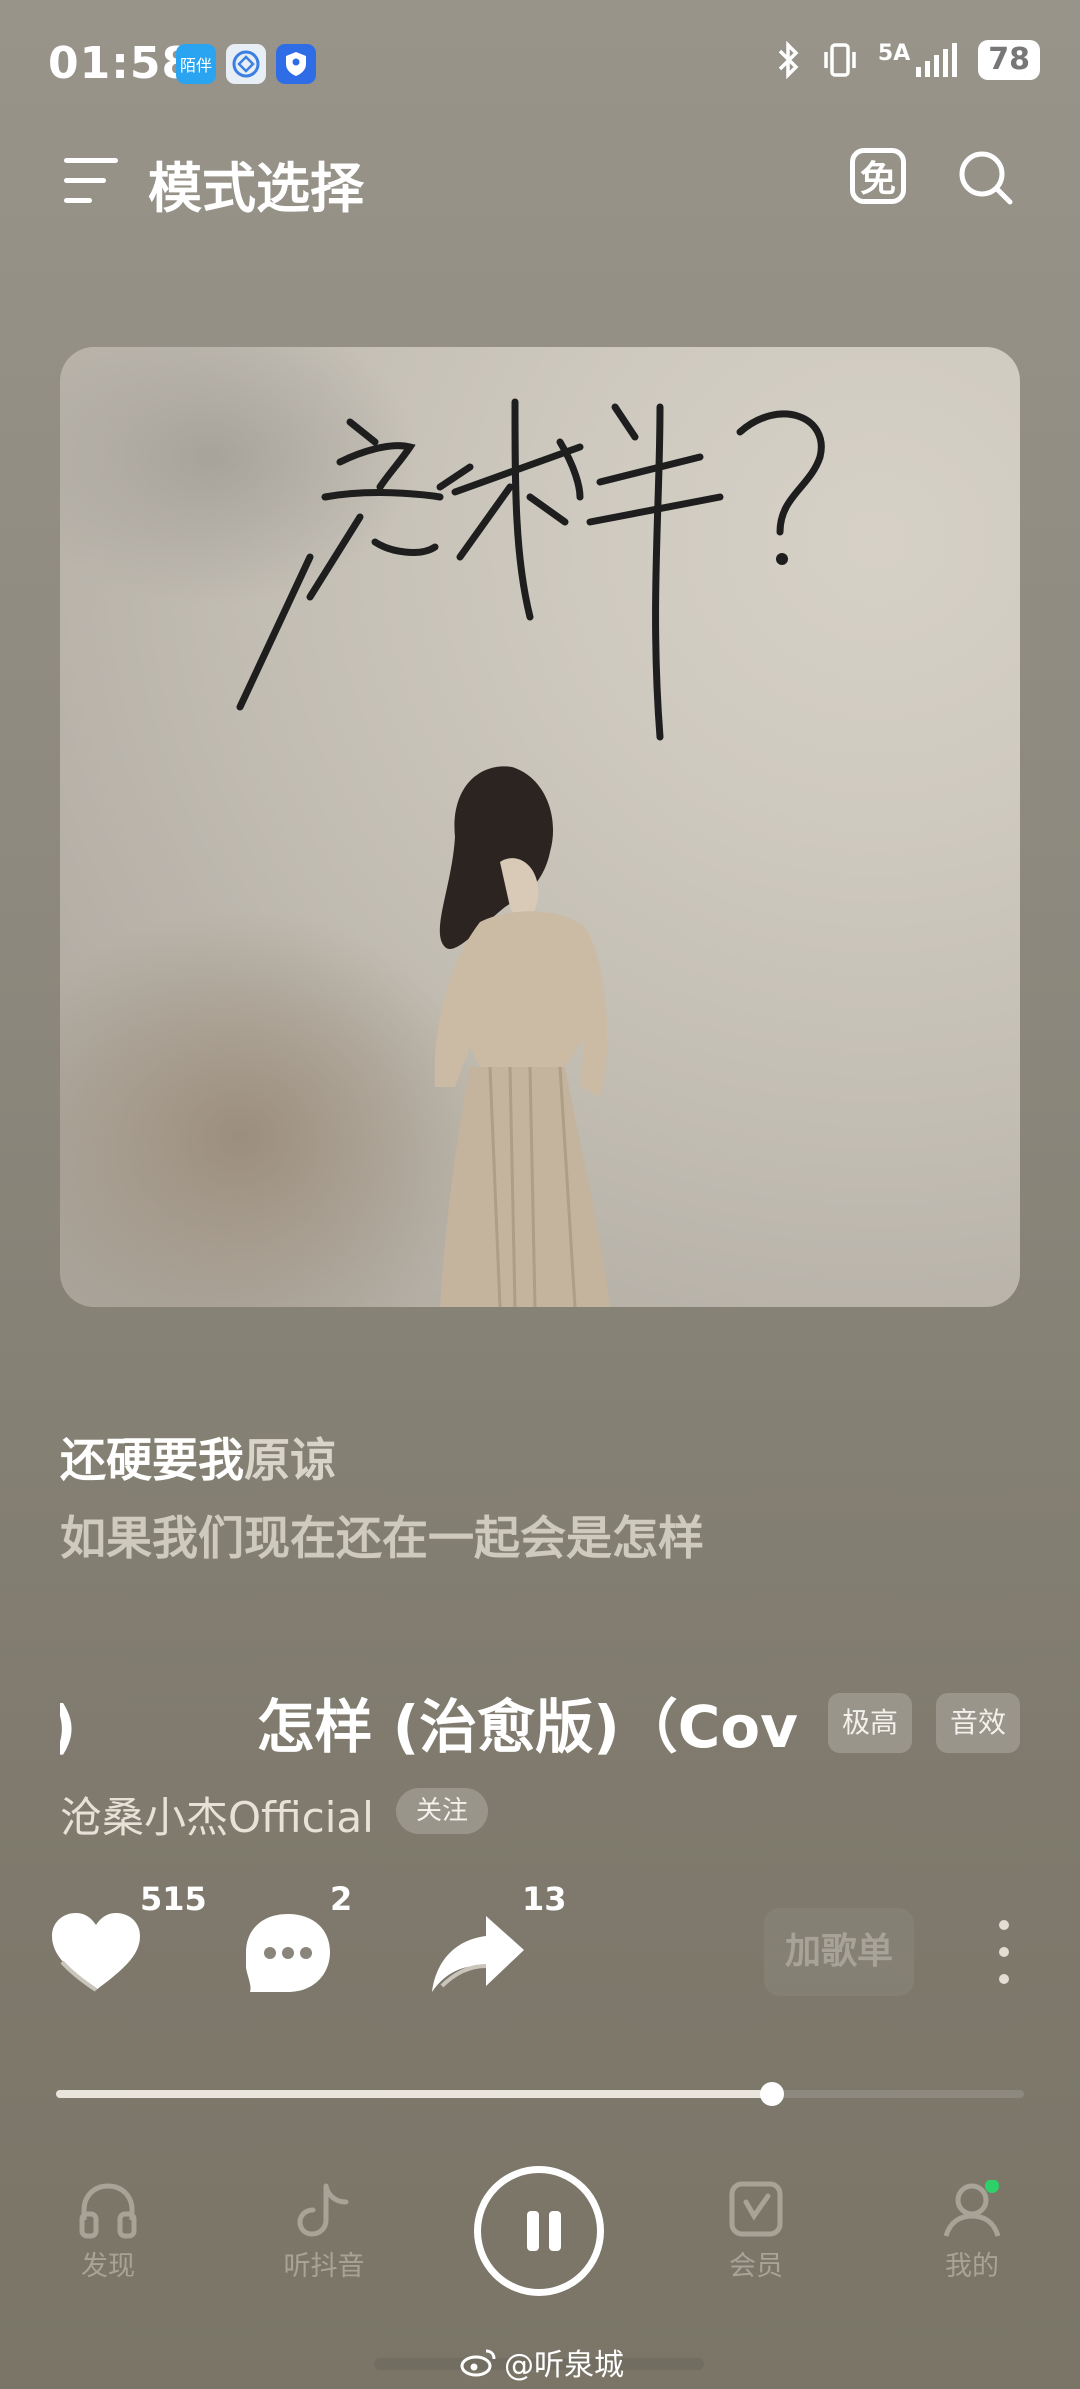 The height and width of the screenshot is (2389, 1080). I want to click on vip-icon, so click(756, 2209).